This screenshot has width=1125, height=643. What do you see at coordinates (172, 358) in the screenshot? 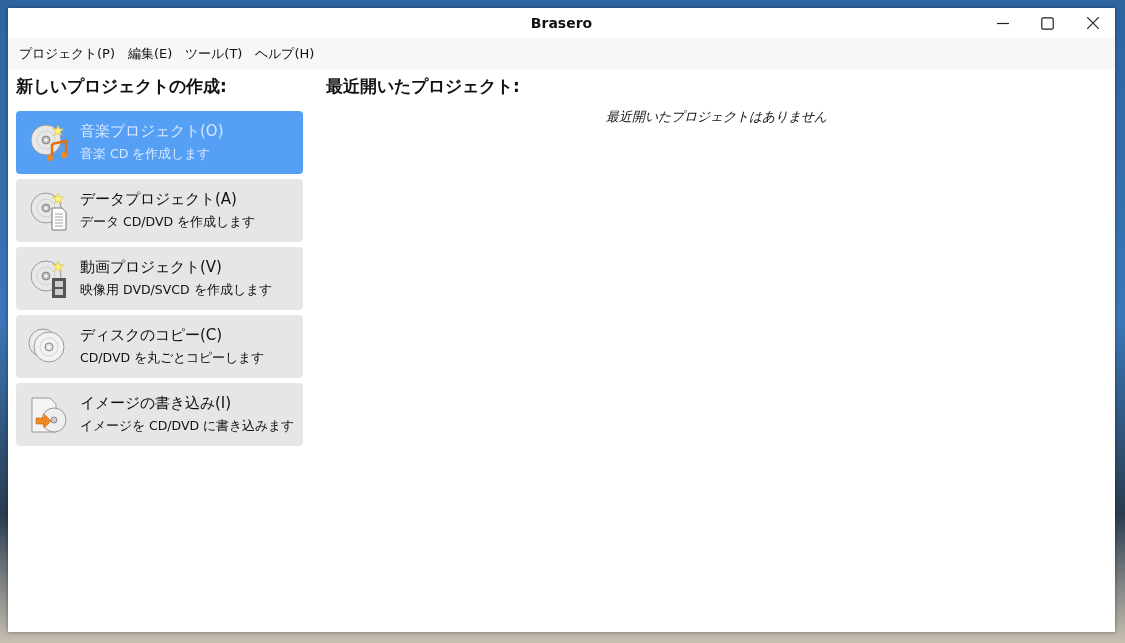
I see `project-description: CD/DVD を丸ごとコピーします` at bounding box center [172, 358].